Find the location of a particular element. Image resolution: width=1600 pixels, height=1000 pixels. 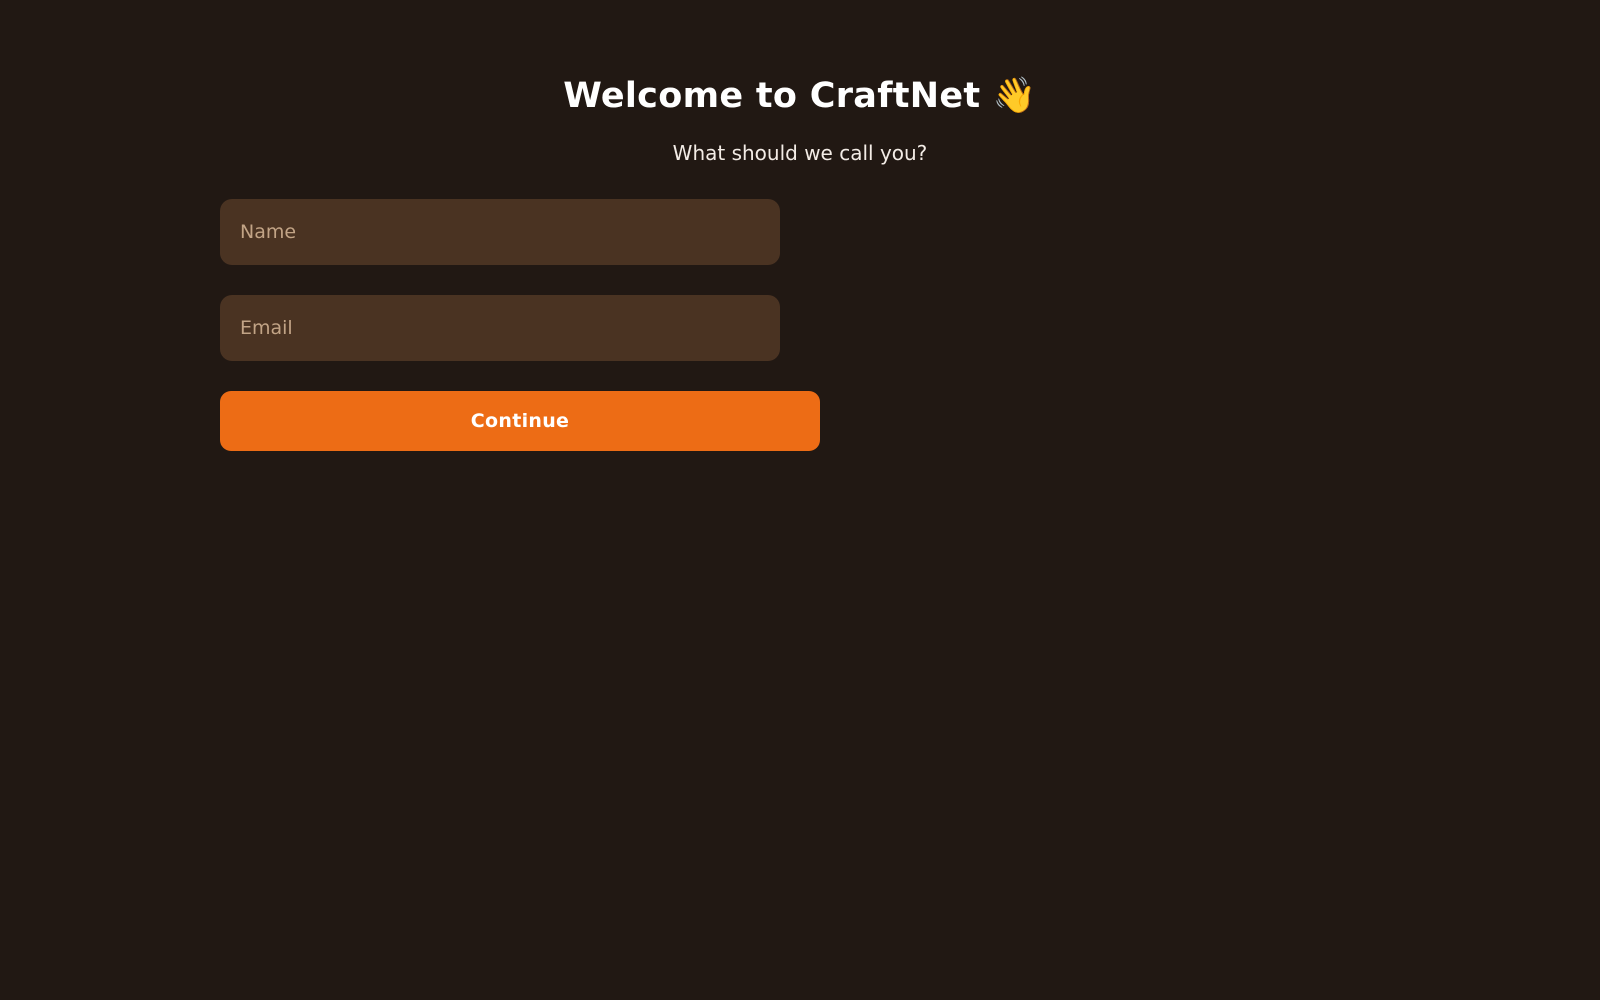

page-title: Welcome to CraftNet 👋 is located at coordinates (800, 96).